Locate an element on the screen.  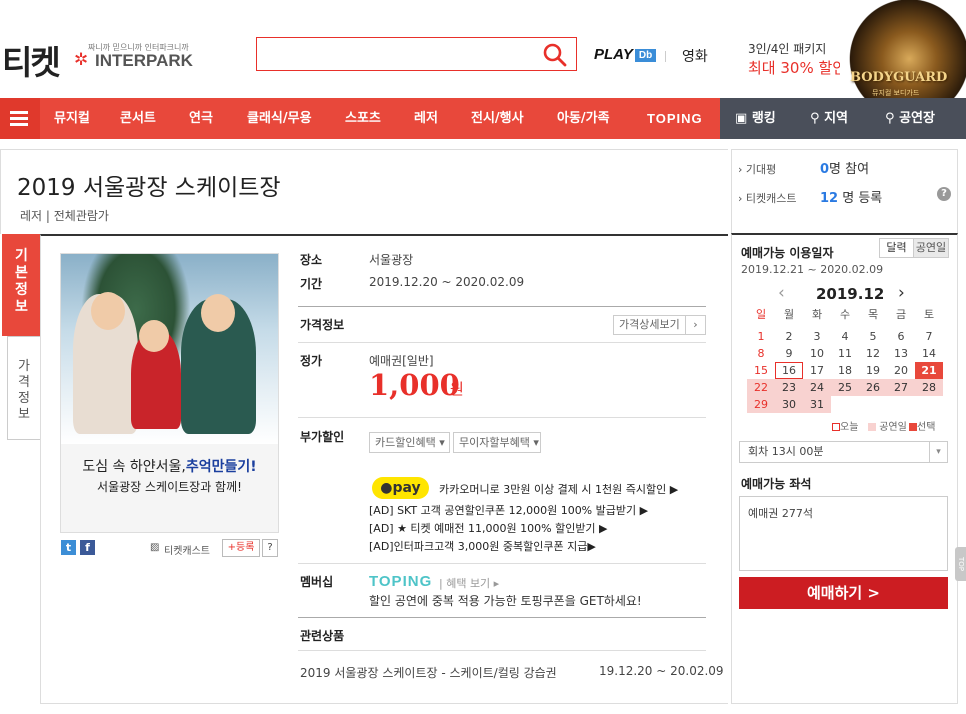
nav-item-concert: 콘서트 is located at coordinates (138, 118).